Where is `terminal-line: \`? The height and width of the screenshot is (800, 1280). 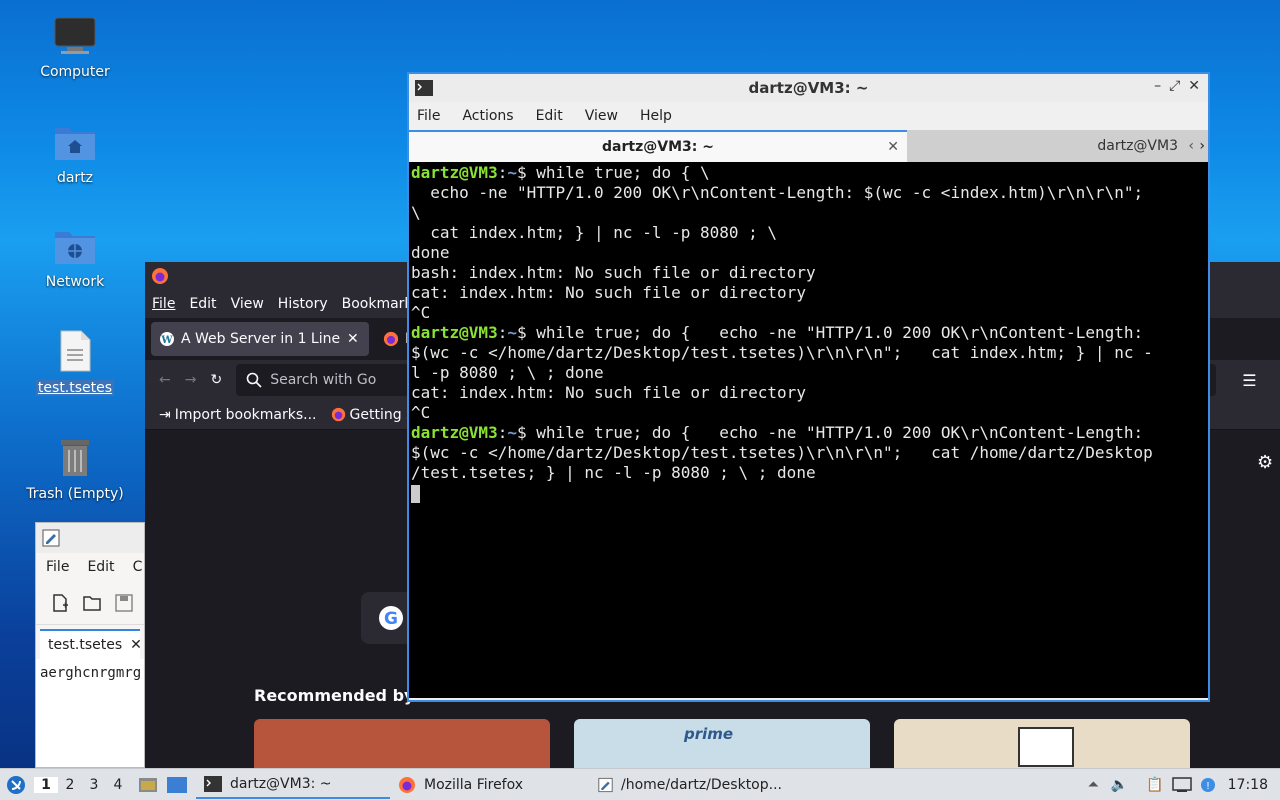 terminal-line: \ is located at coordinates (808, 213).